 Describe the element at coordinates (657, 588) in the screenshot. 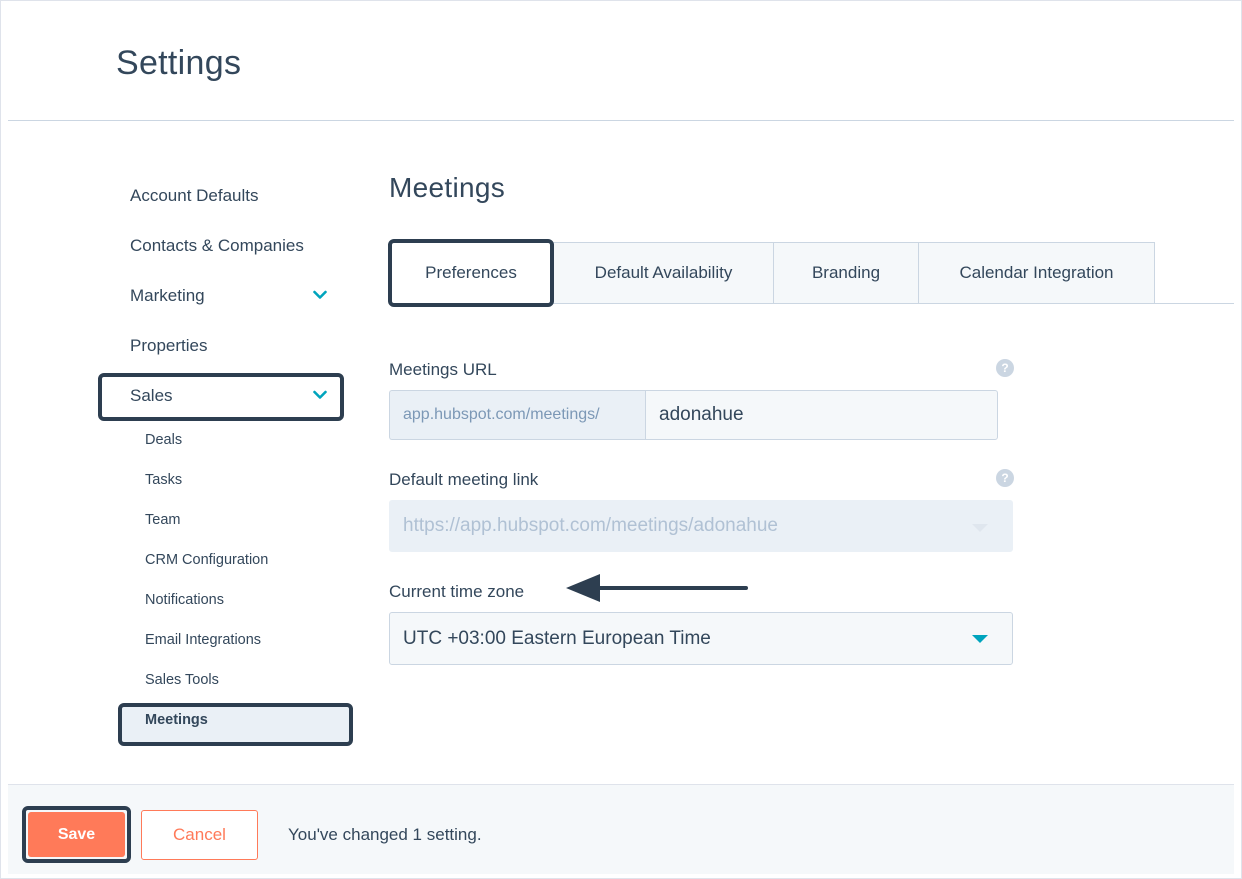

I see `arrow-left-icon` at that location.